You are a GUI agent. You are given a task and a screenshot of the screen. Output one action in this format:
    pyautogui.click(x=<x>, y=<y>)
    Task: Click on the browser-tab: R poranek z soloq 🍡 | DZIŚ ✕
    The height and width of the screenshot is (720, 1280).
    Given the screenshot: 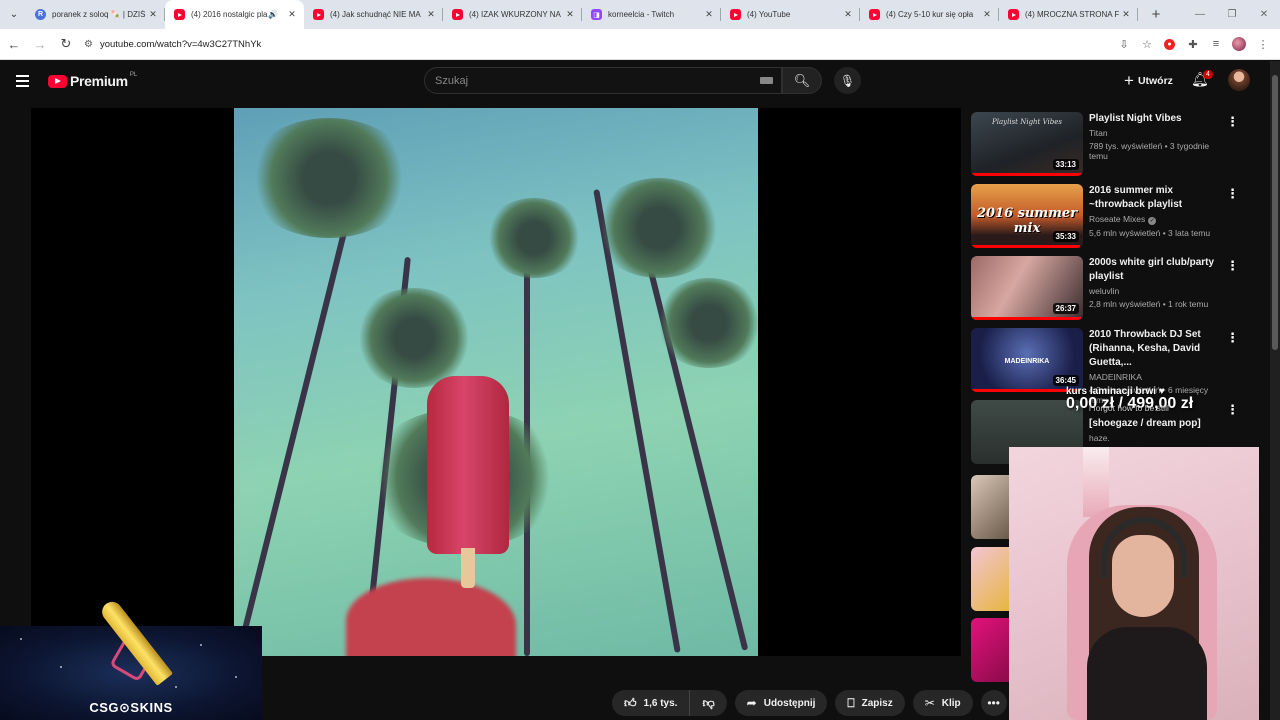 What is the action you would take?
    pyautogui.click(x=95, y=14)
    